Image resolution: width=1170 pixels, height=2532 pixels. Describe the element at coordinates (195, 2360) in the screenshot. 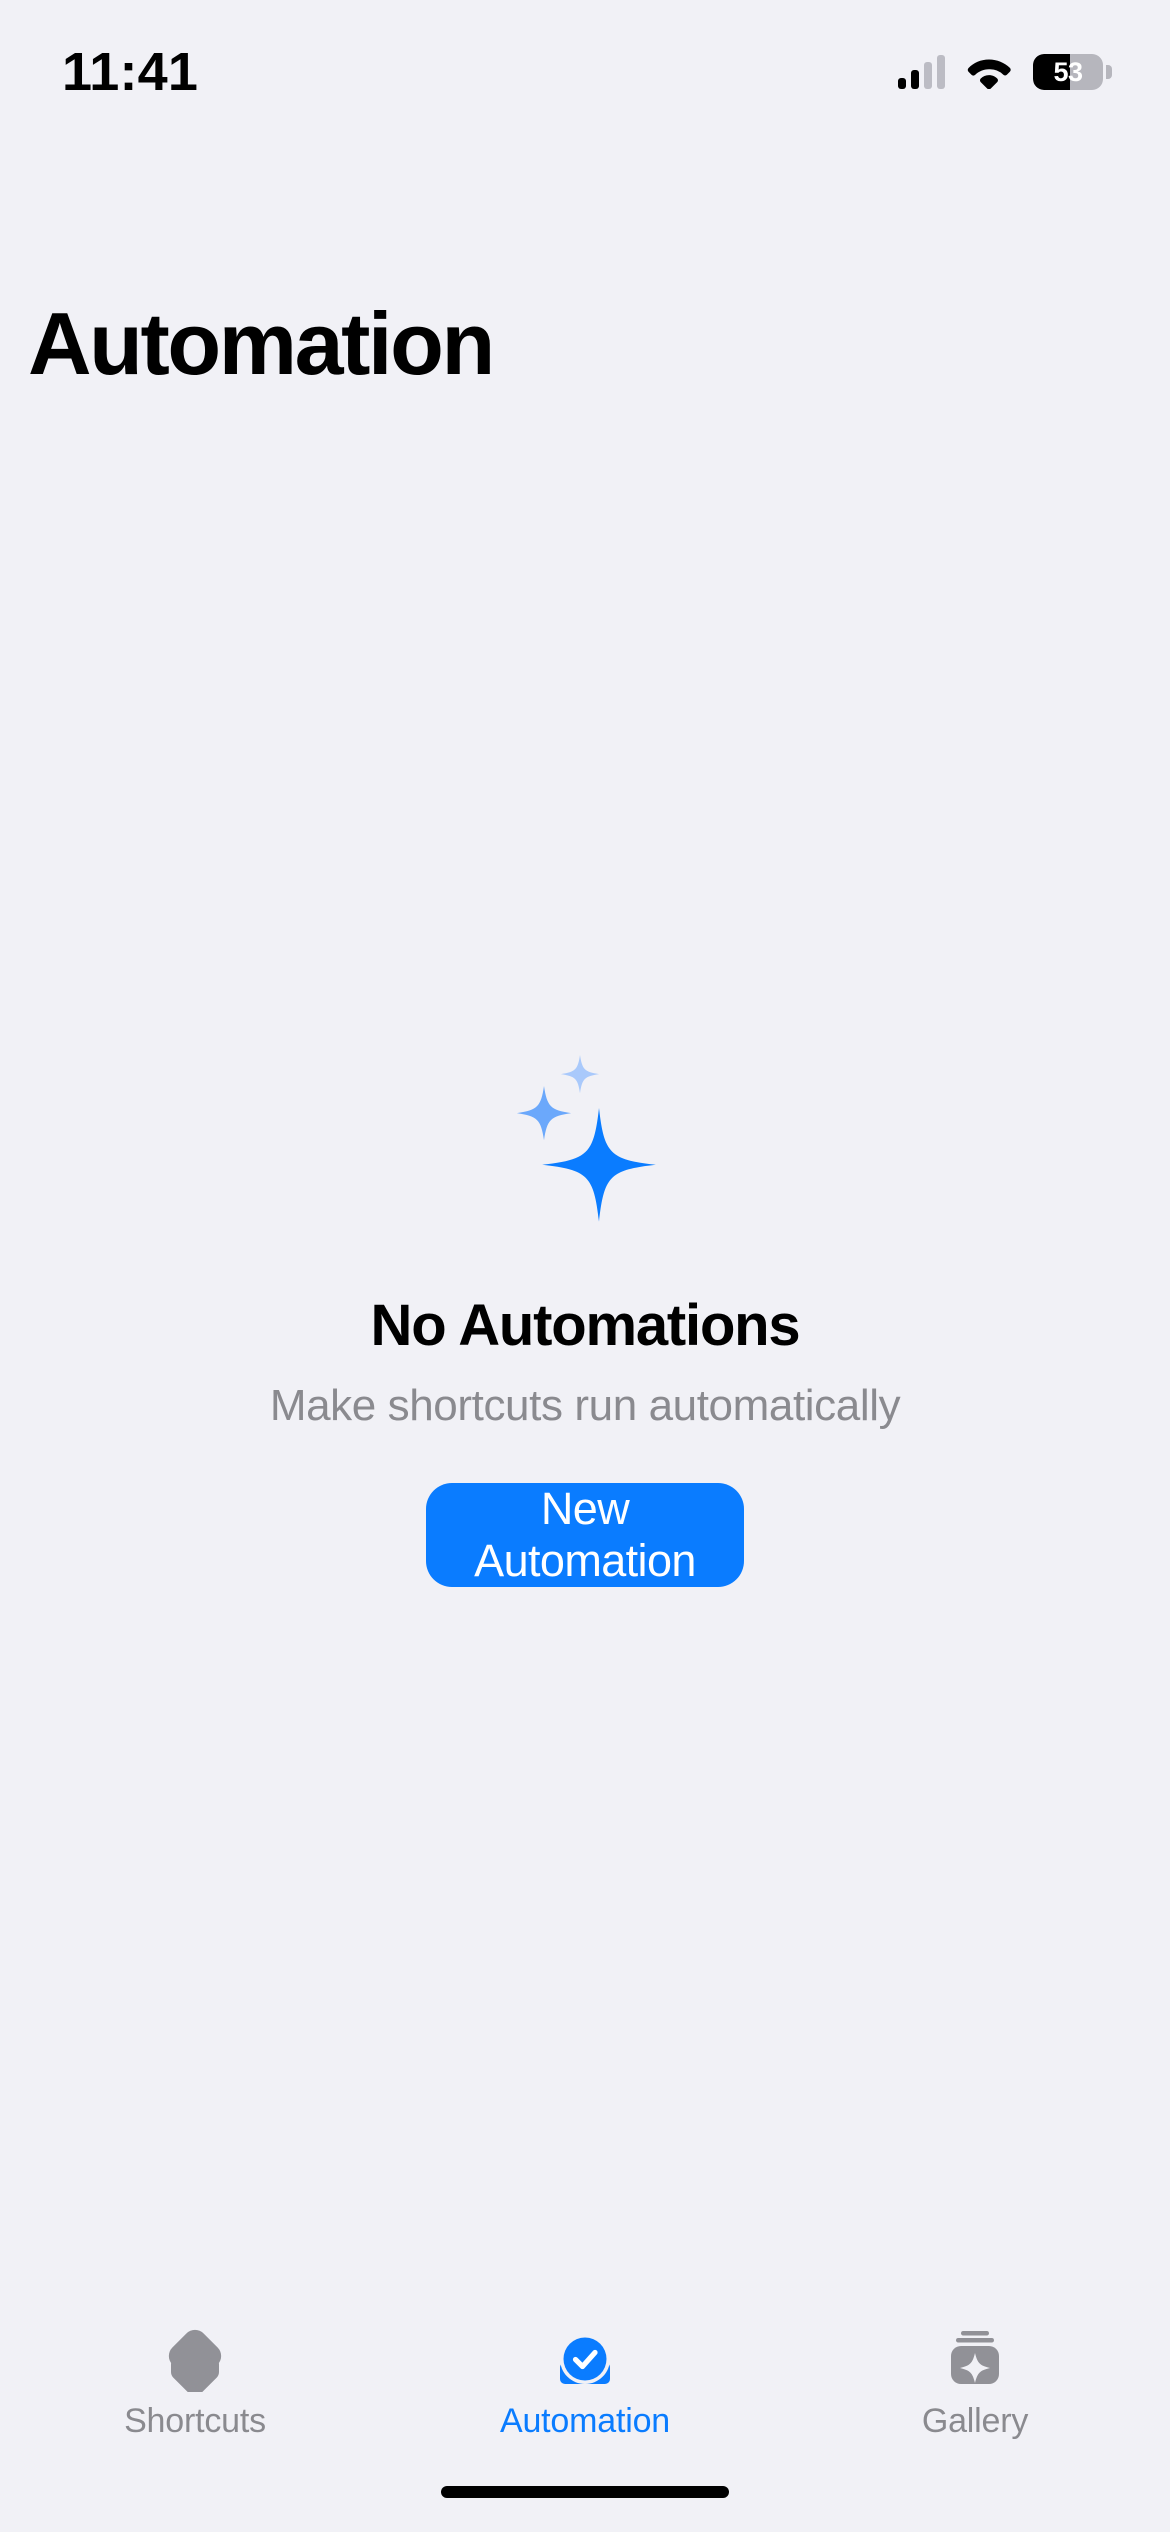

I see `shortcuts-stack-icon` at that location.